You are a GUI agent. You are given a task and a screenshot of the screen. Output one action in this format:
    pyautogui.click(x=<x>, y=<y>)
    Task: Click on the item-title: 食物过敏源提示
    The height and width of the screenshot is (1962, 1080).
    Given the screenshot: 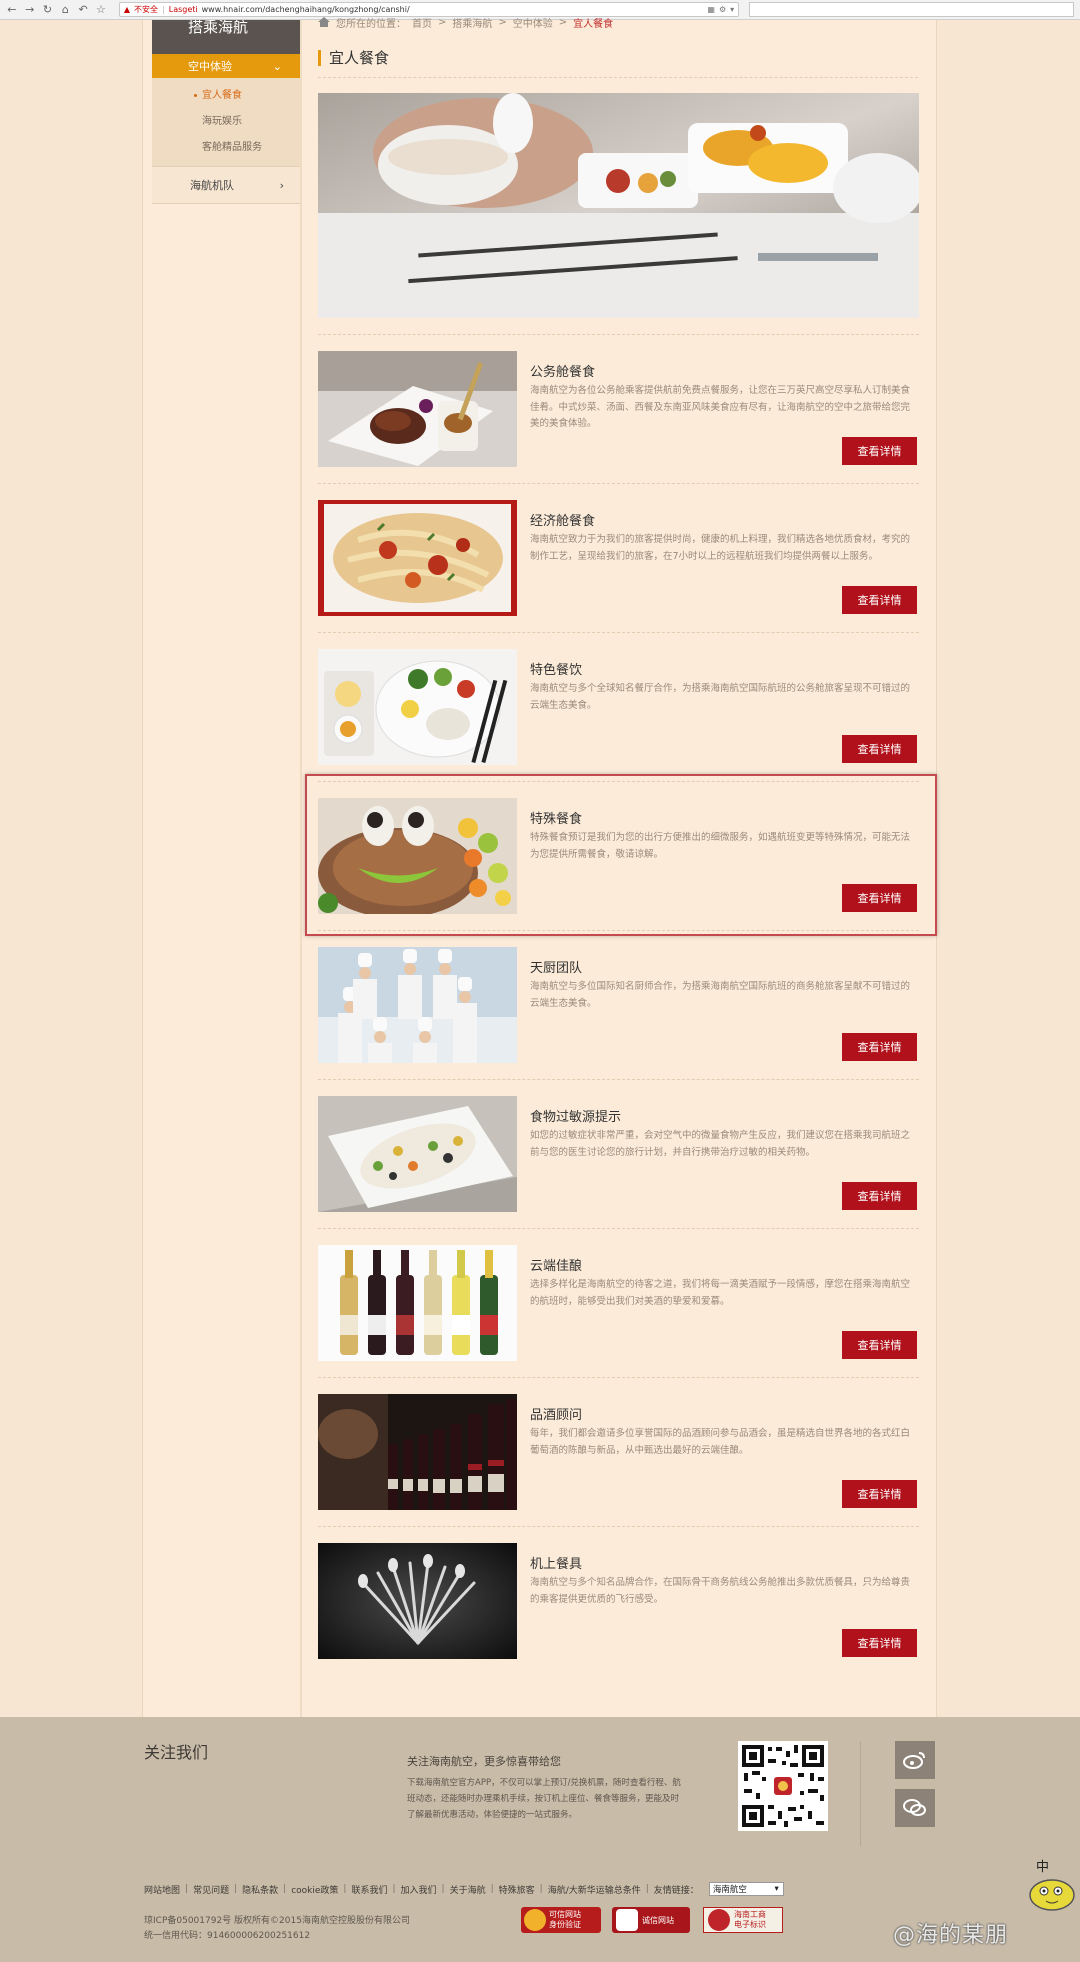 What is the action you would take?
    pyautogui.click(x=575, y=1115)
    